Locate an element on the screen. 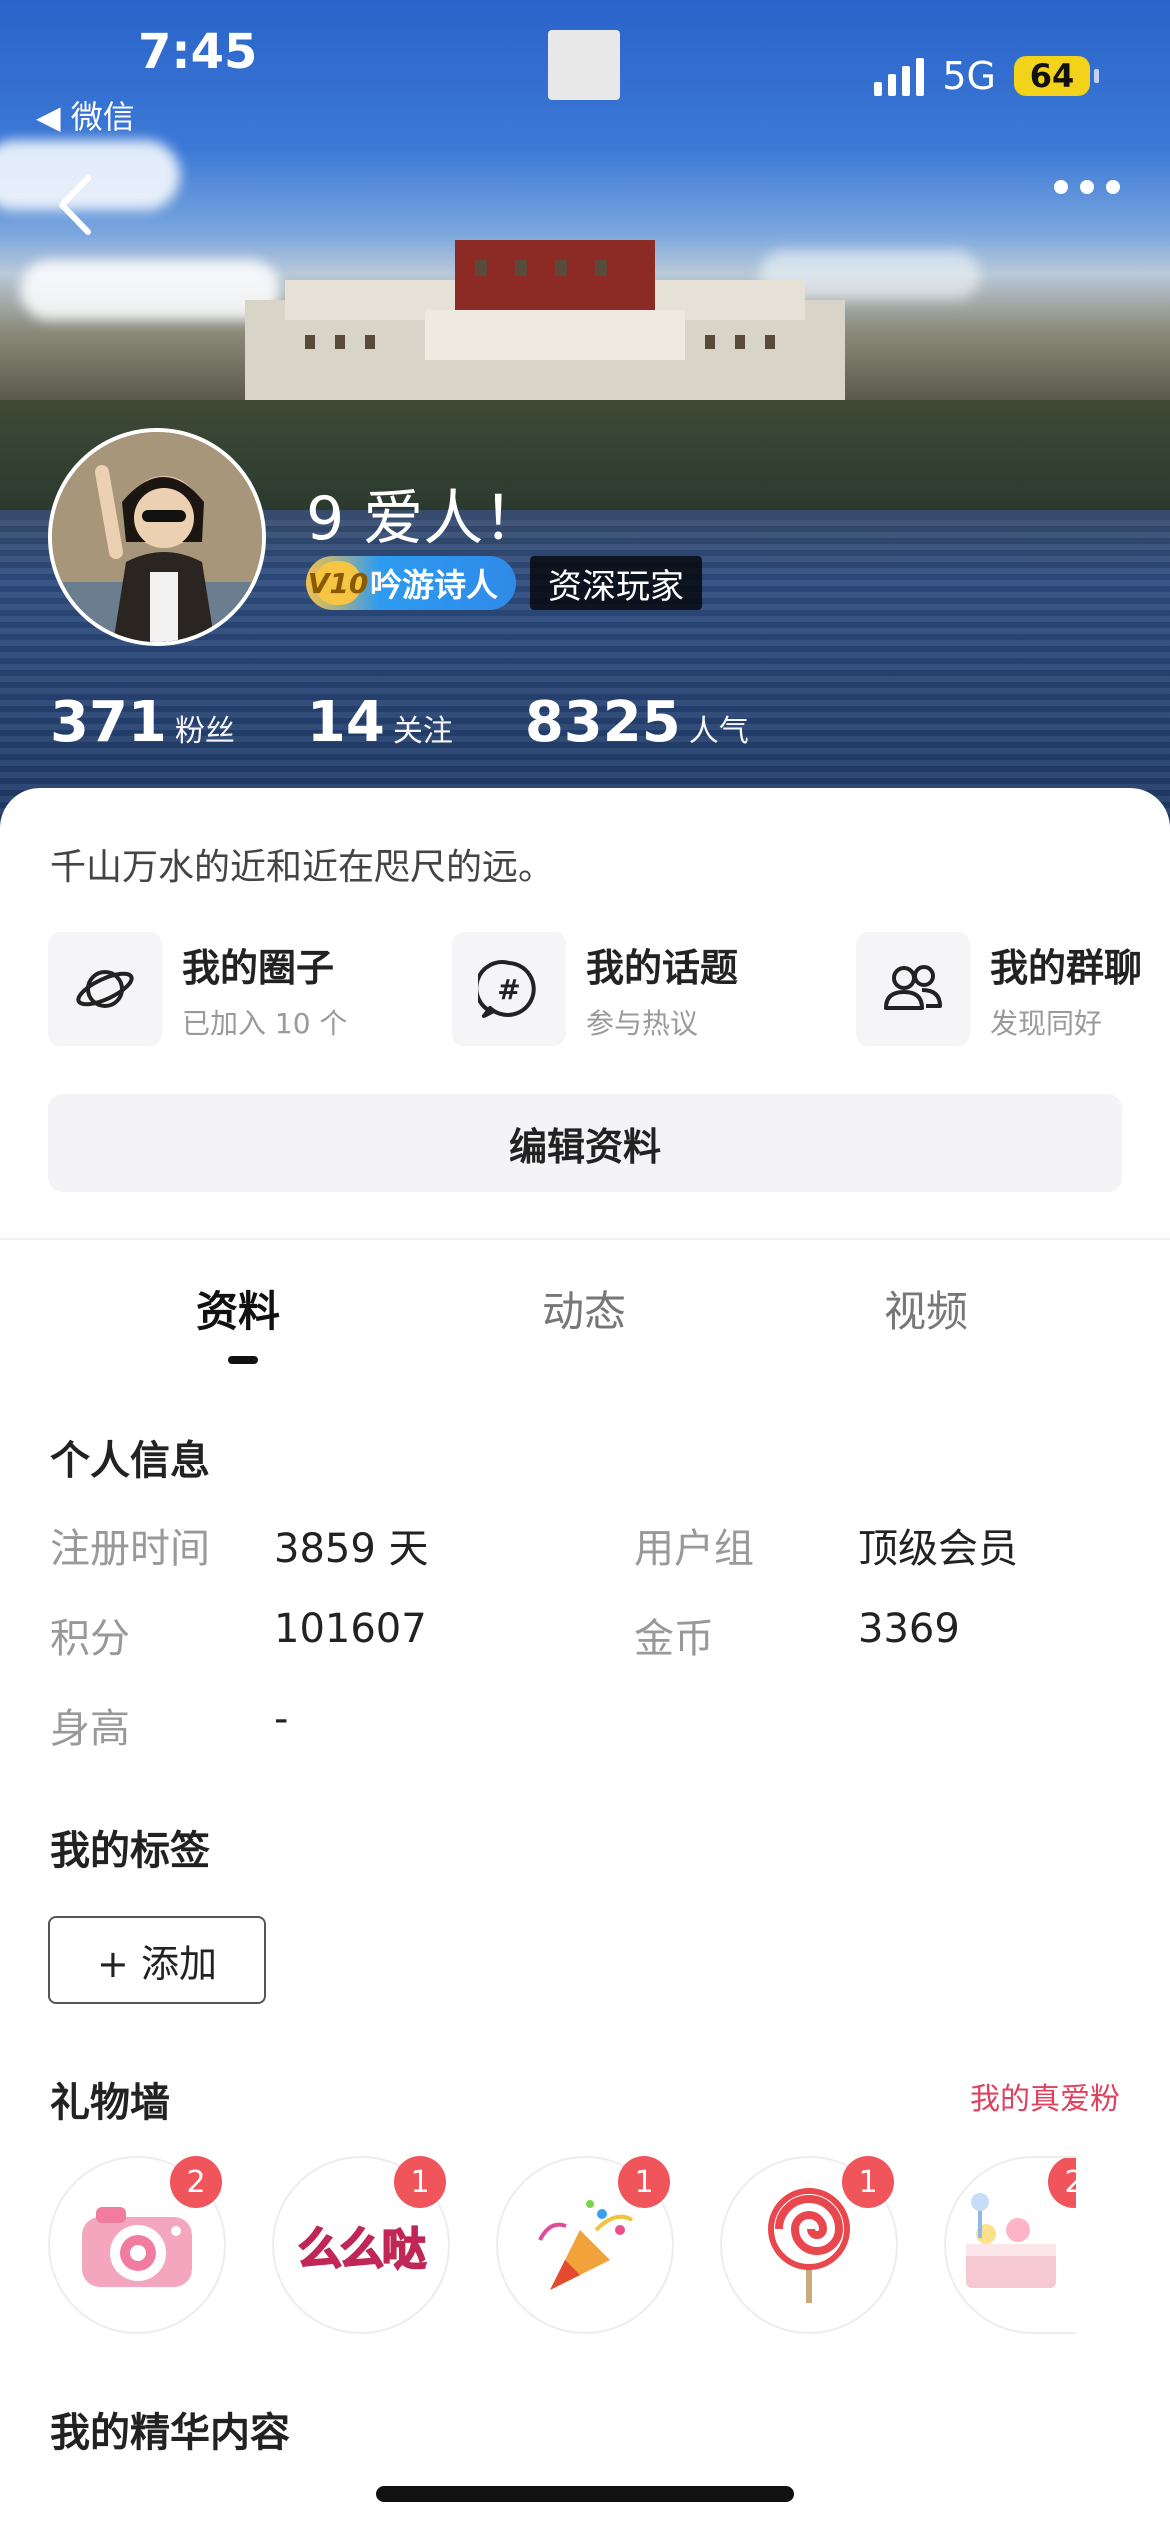  memeda-text: 么么哒 is located at coordinates (362, 2249).